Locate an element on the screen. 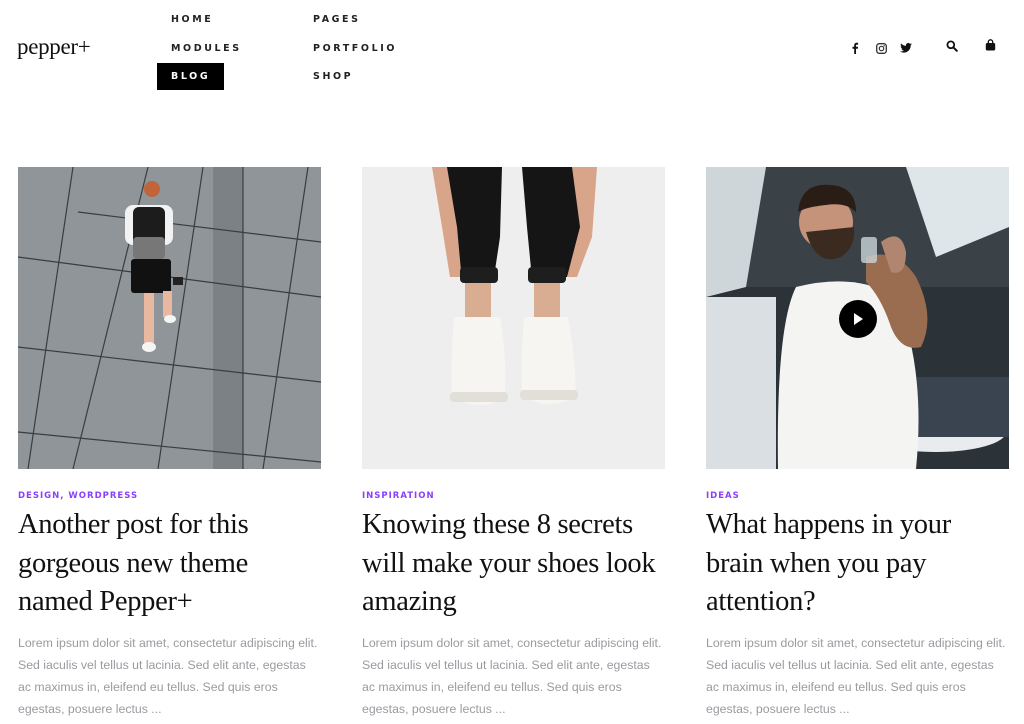 Image resolution: width=1024 pixels, height=724 pixels. sneakers-image is located at coordinates (513, 318).